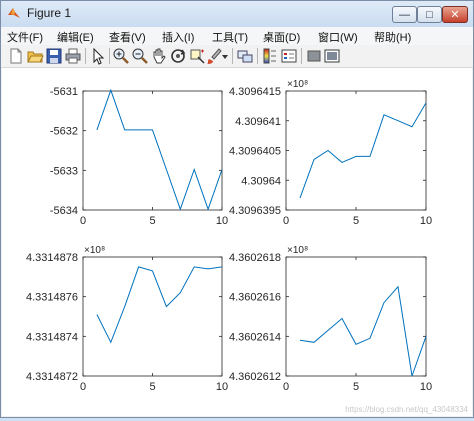  What do you see at coordinates (73, 56) in the screenshot?
I see `print-icon` at bounding box center [73, 56].